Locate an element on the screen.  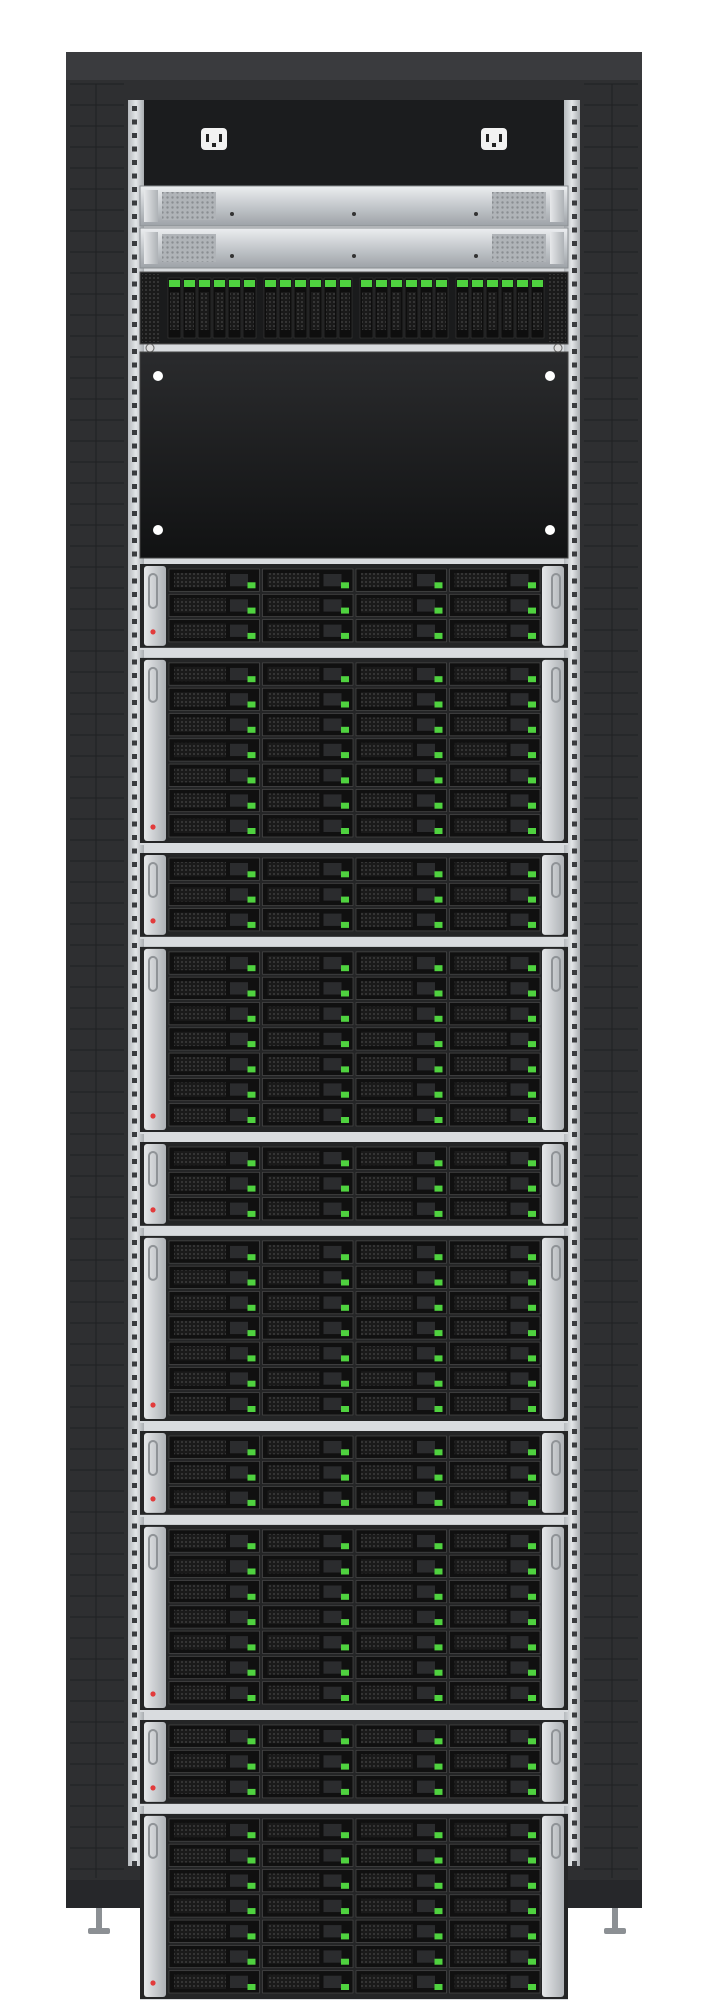
screw-icon is located at coordinates (550, 530).